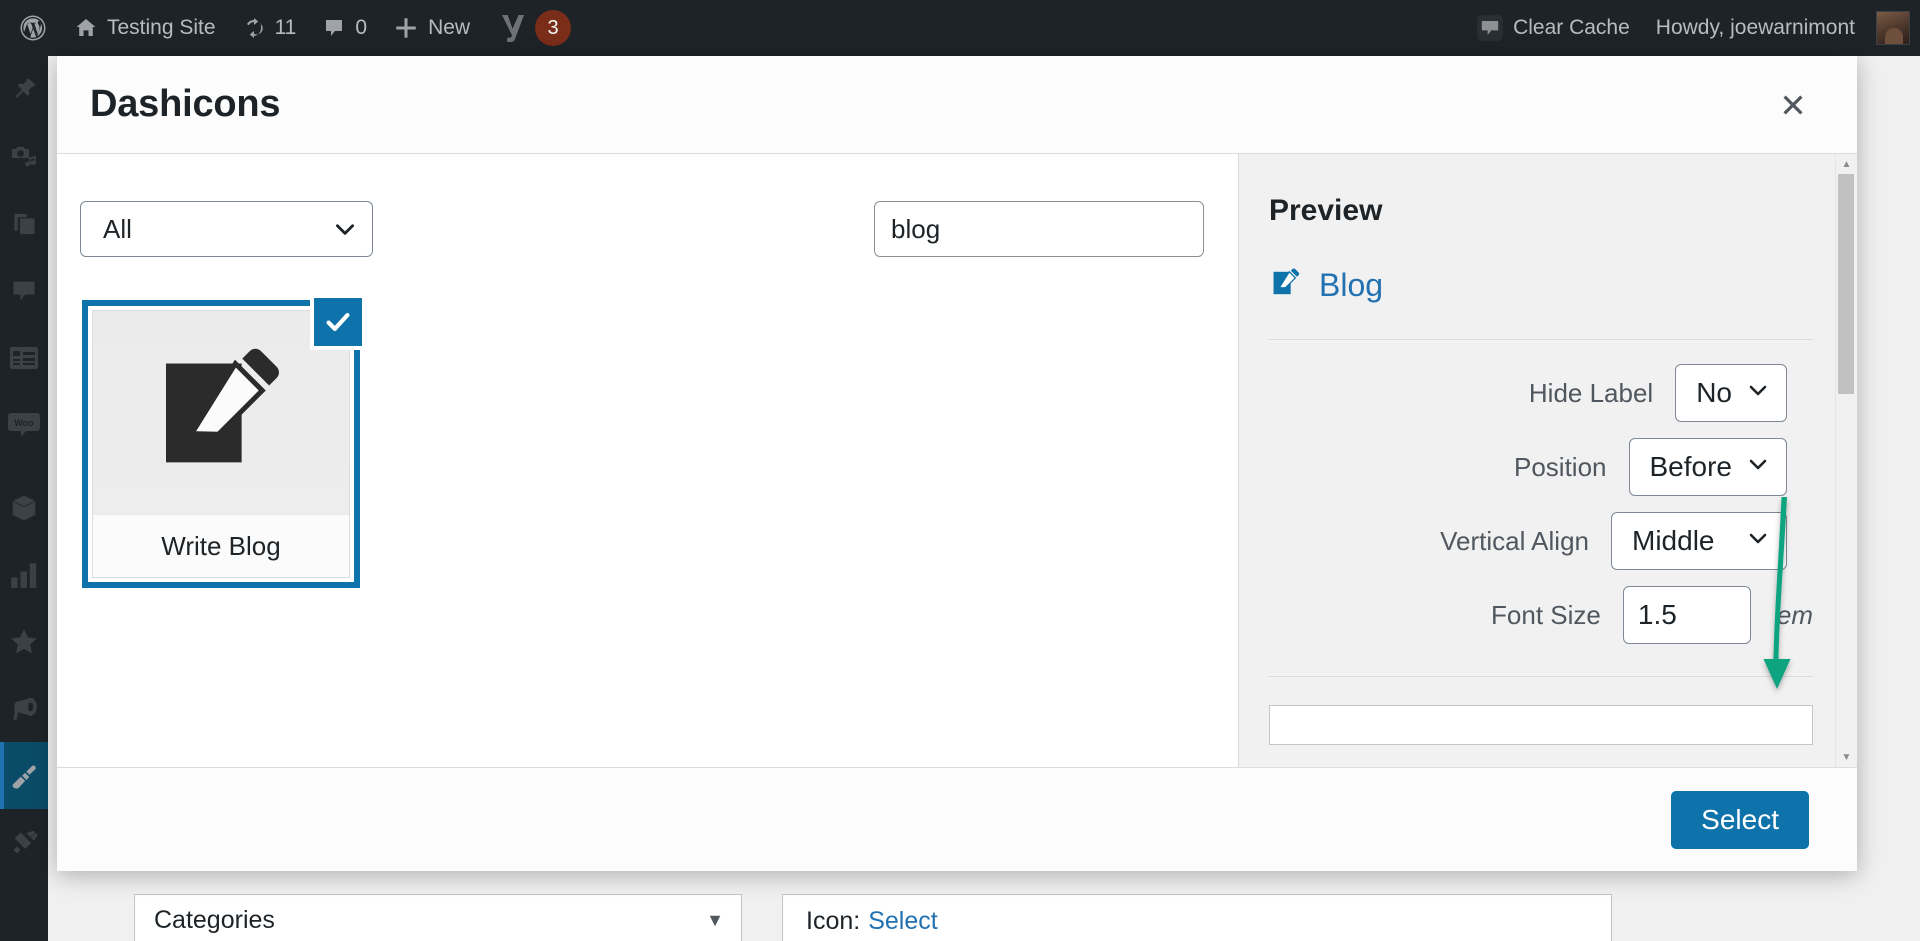  Describe the element at coordinates (1541, 725) in the screenshot. I see `custom-class-input` at that location.